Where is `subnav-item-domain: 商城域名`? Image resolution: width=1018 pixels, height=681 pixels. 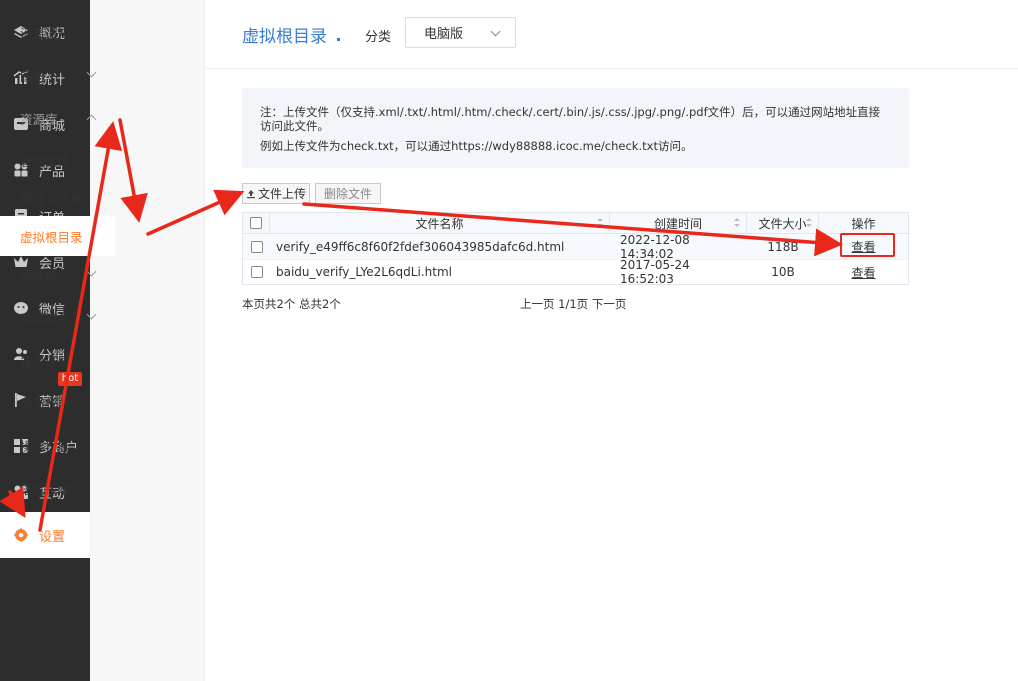 subnav-item-domain: 商城域名 is located at coordinates (57, 317).